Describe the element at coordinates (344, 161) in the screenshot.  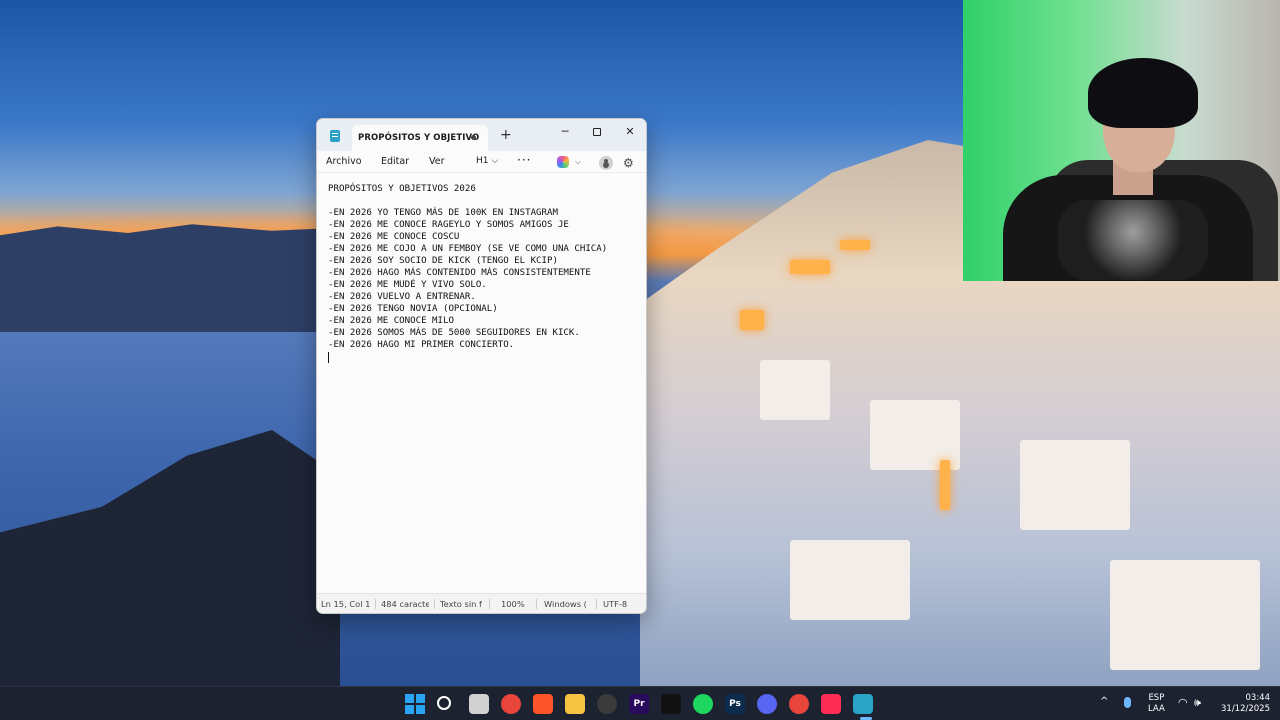
I see `menu-file: Archivo` at that location.